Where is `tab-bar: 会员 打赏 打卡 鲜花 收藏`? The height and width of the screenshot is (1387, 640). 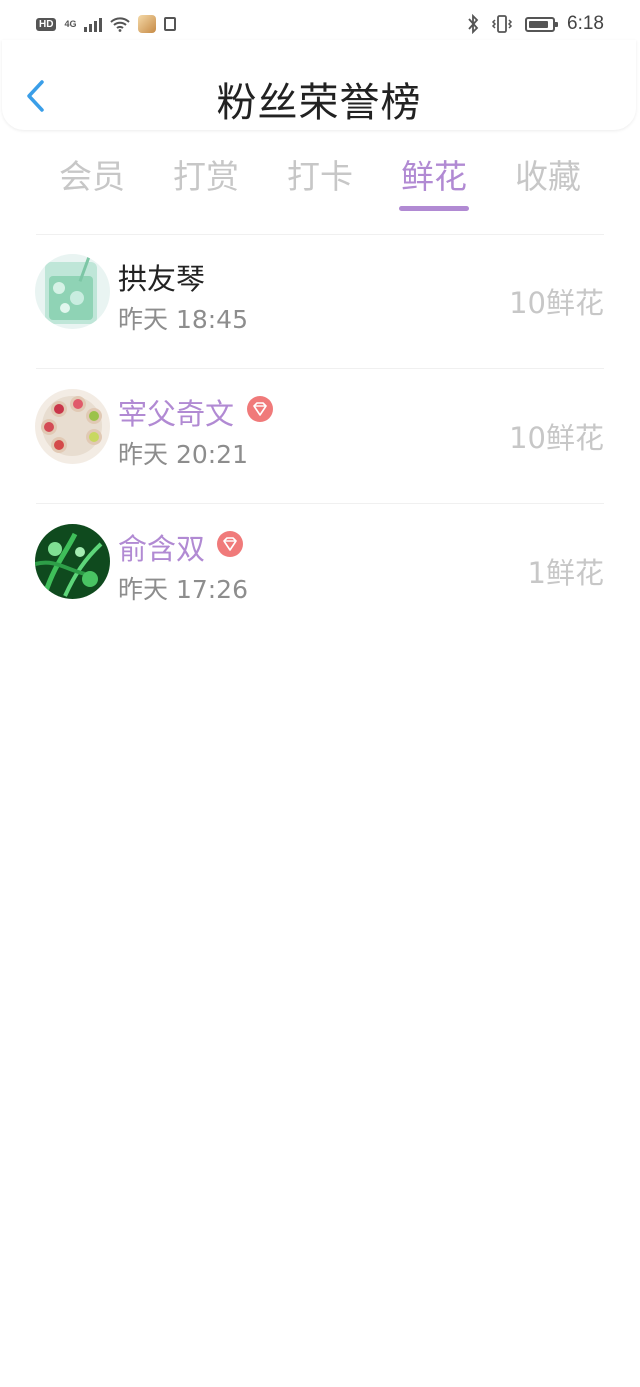
tab-bar: 会员 打赏 打卡 鲜花 收藏 is located at coordinates (320, 182).